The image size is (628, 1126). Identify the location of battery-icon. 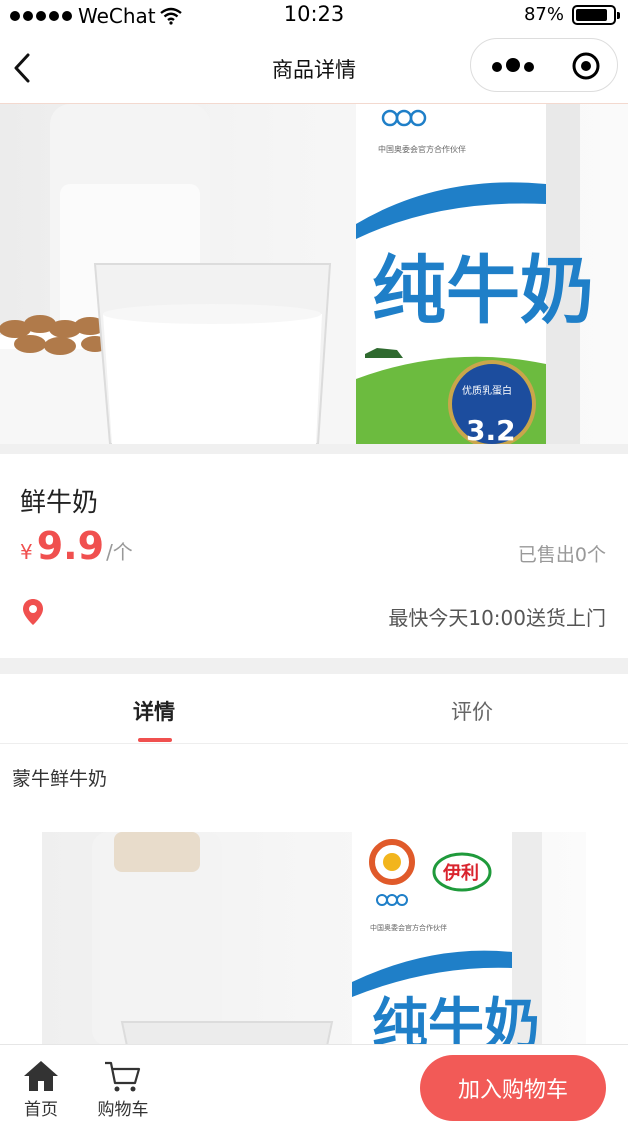
(596, 14).